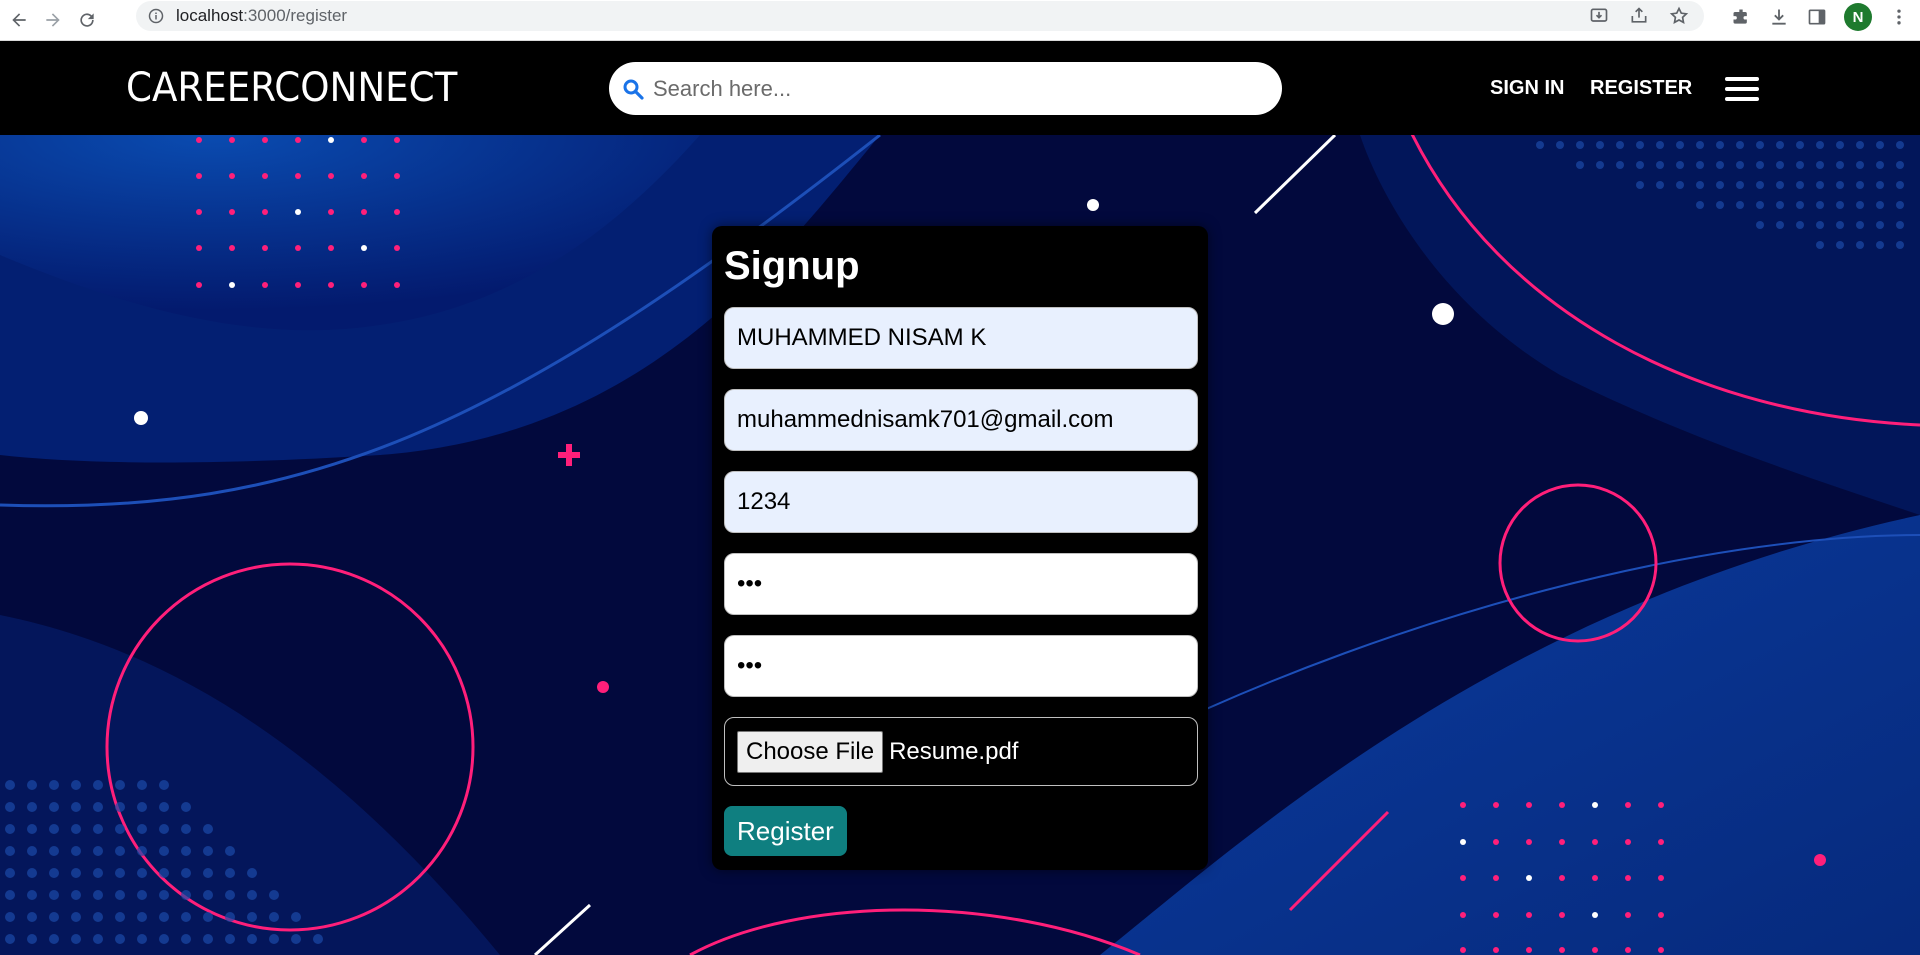 The width and height of the screenshot is (1920, 955). Describe the element at coordinates (954, 751) in the screenshot. I see `selected-file-name: Resume.pdf` at that location.